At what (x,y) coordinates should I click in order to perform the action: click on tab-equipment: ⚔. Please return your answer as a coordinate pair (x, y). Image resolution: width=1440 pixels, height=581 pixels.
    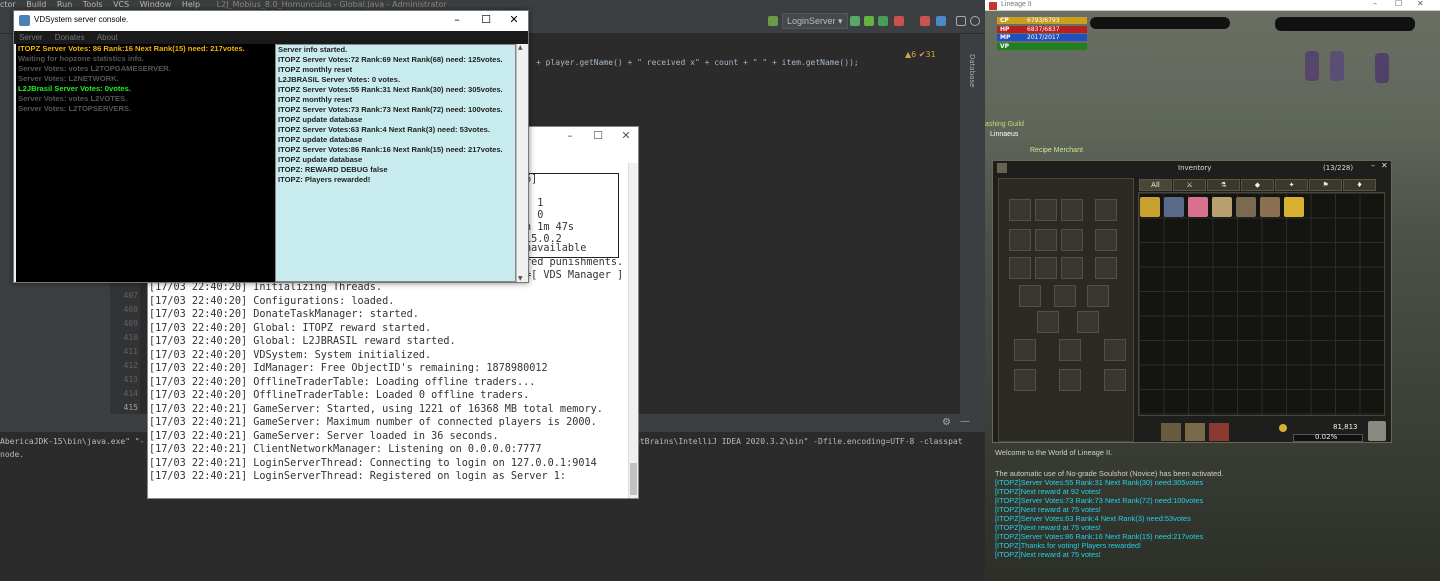
    Looking at the image, I should click on (1189, 185).